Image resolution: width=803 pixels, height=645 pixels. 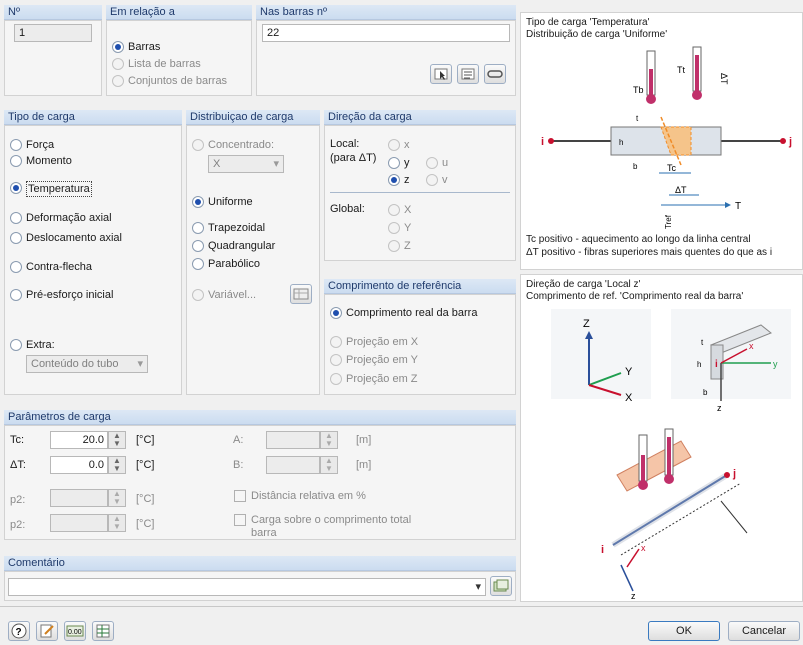 I want to click on decimal-button: 0.00, so click(x=75, y=631).